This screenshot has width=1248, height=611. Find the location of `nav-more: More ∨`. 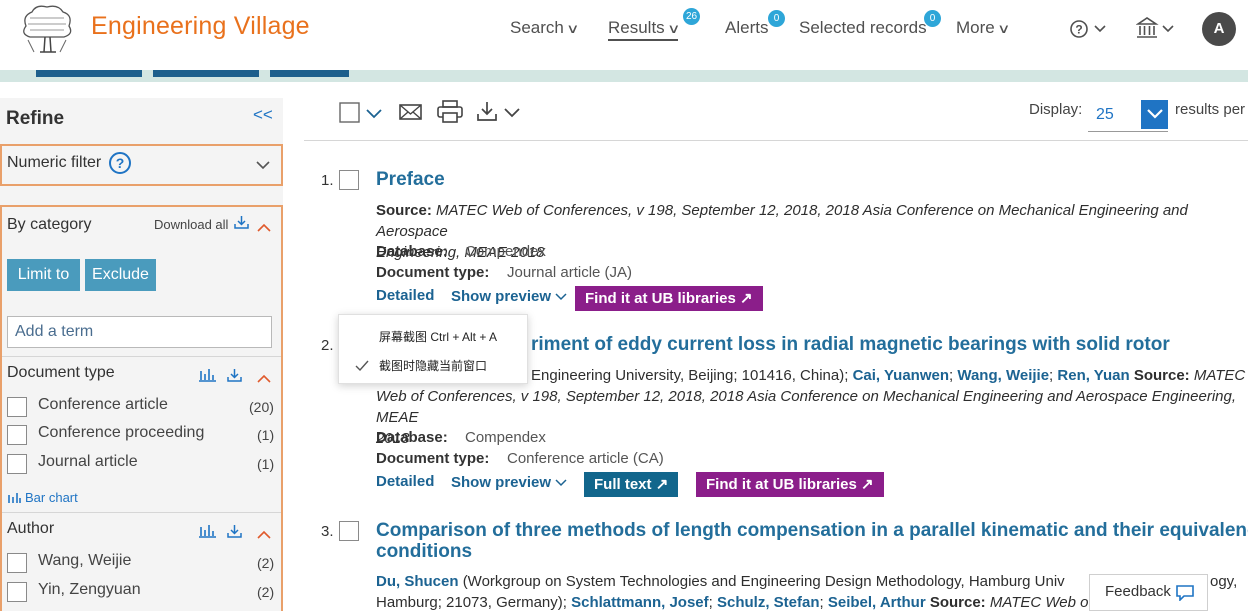

nav-more: More ∨ is located at coordinates (983, 28).